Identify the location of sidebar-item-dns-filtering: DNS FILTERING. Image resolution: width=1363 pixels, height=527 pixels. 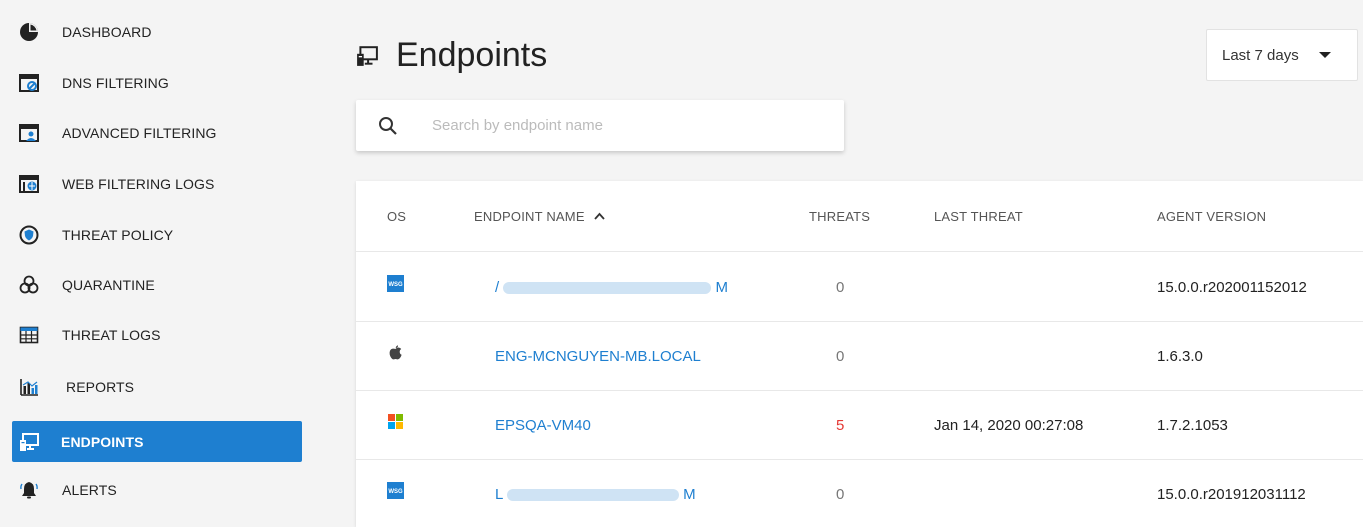
(157, 82).